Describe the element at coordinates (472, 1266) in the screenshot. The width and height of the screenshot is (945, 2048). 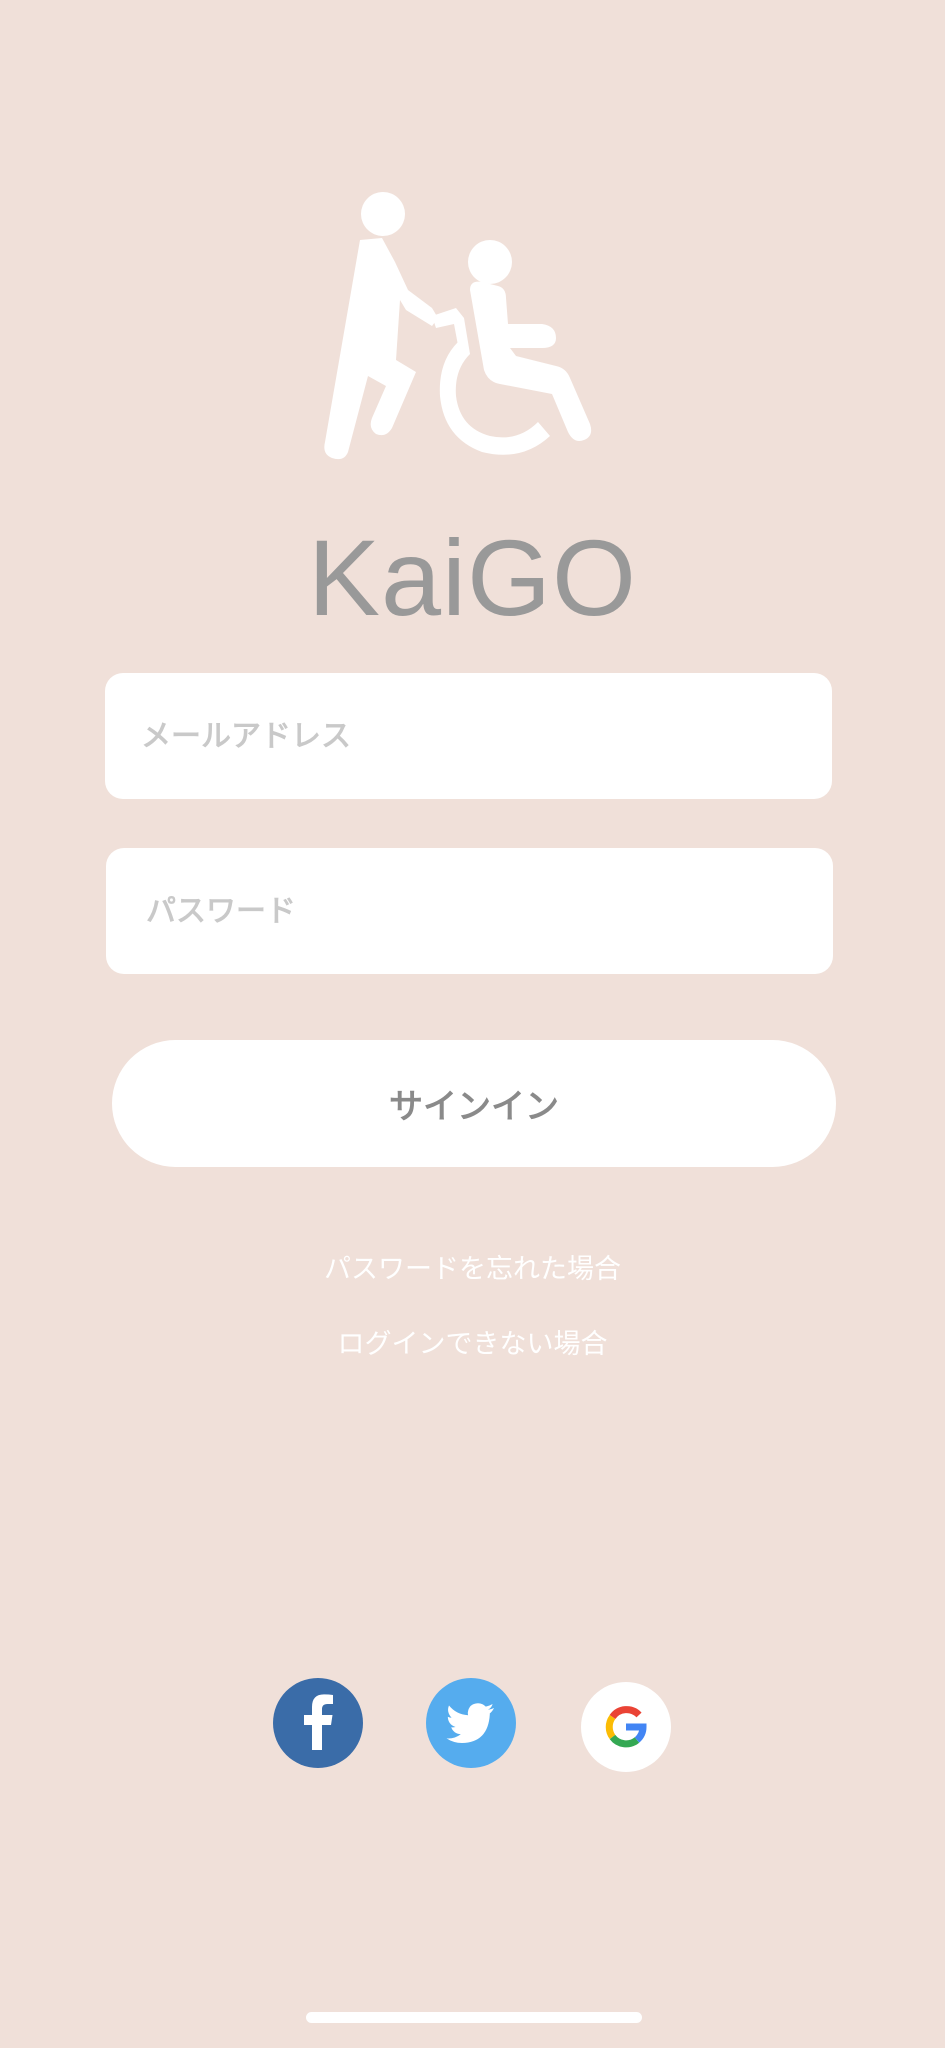
I see `forgot-password-link: パスワードを忘れた場合` at that location.